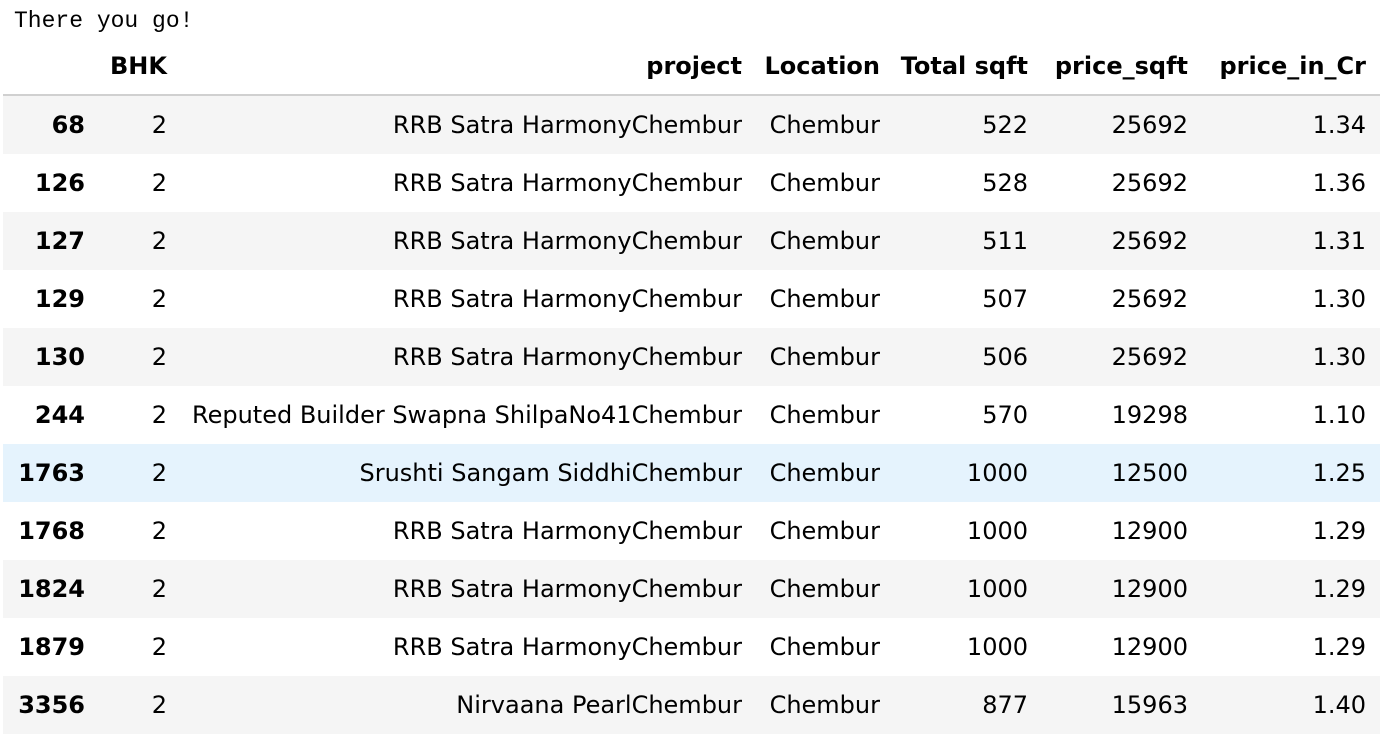  Describe the element at coordinates (599, 705) in the screenshot. I see `cell-project: Nirvaana PearlChembur` at that location.